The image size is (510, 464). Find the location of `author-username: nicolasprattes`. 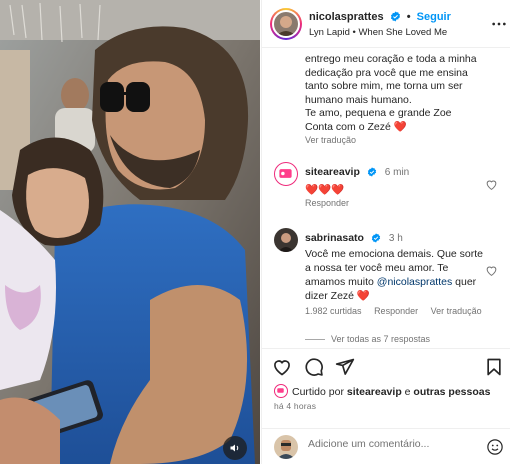

author-username: nicolasprattes is located at coordinates (346, 17).